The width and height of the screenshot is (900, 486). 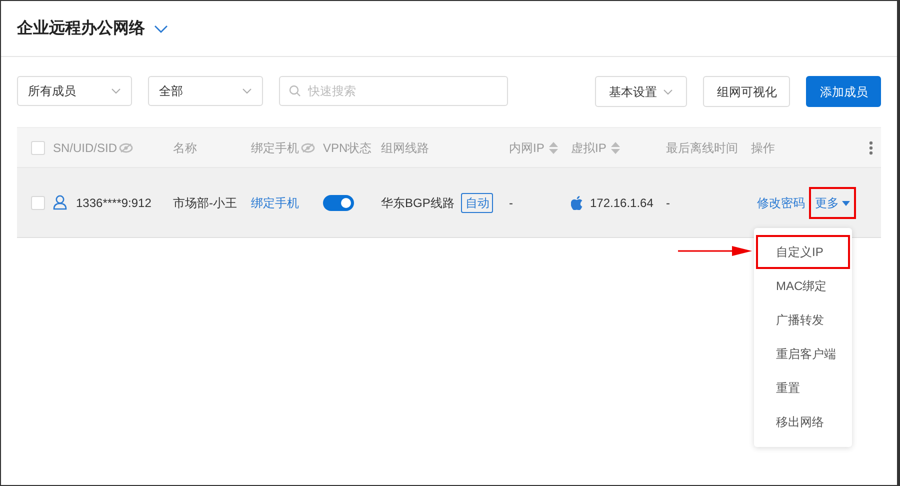 What do you see at coordinates (405, 148) in the screenshot?
I see `column-header: 组网线路` at bounding box center [405, 148].